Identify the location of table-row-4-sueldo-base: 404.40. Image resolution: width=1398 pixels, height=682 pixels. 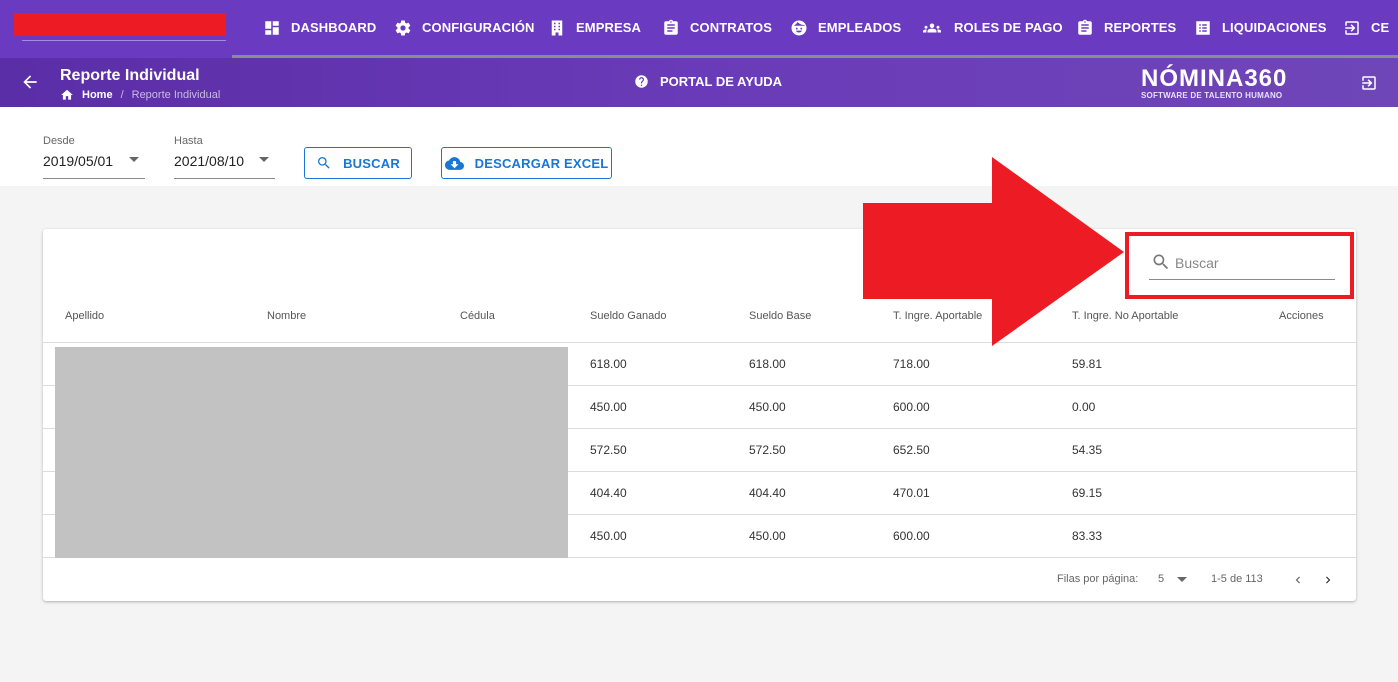
(767, 493).